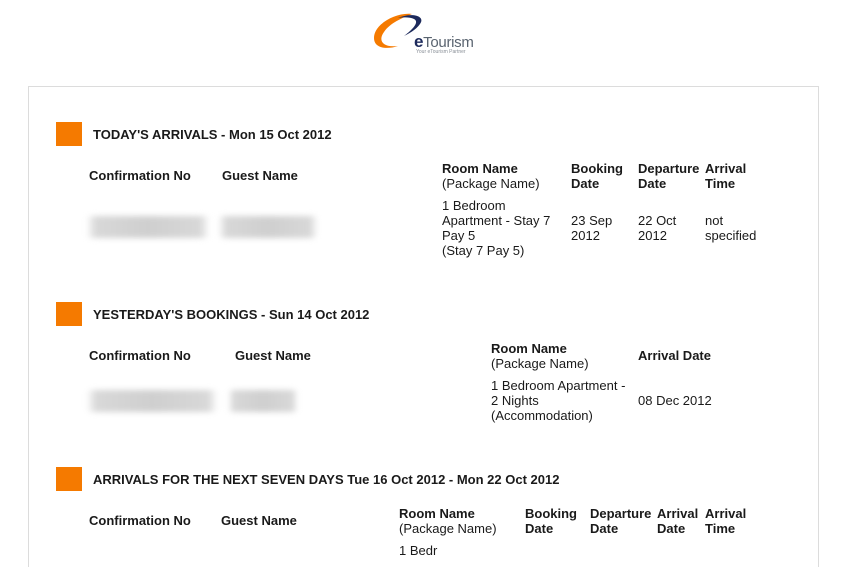  I want to click on cell-line: specified, so click(731, 235).